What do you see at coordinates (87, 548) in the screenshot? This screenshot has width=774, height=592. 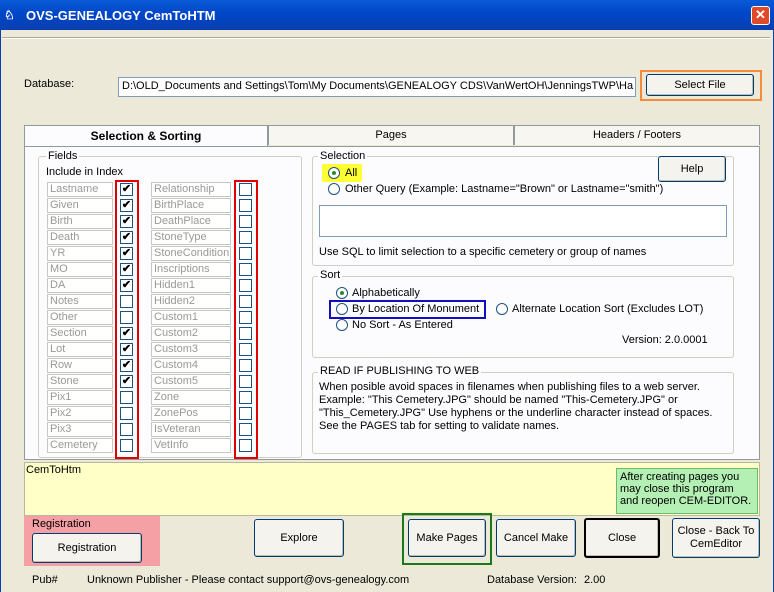 I see `registration-button: Registration` at bounding box center [87, 548].